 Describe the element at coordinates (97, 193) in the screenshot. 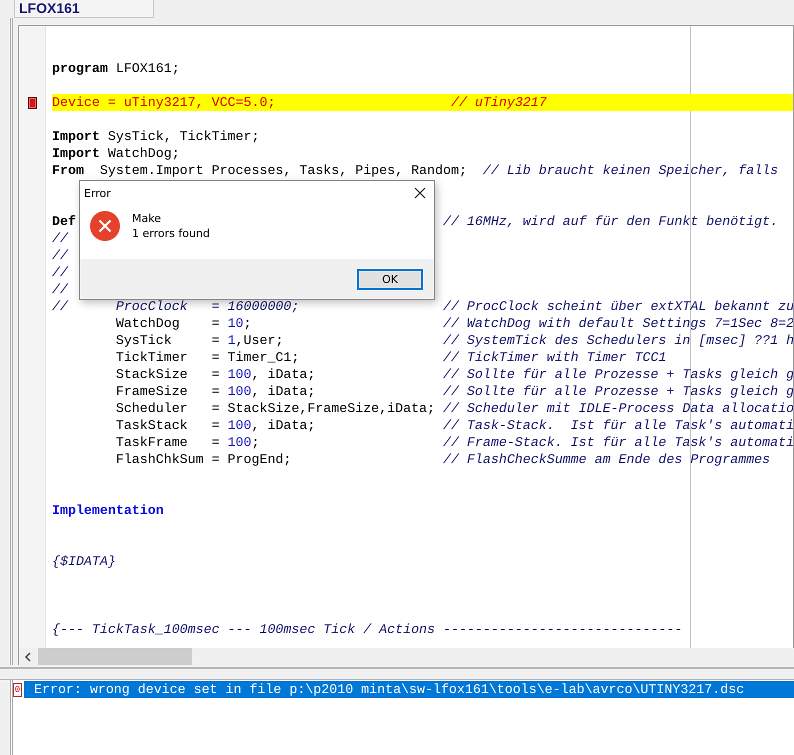

I see `dialog-title: Error` at that location.